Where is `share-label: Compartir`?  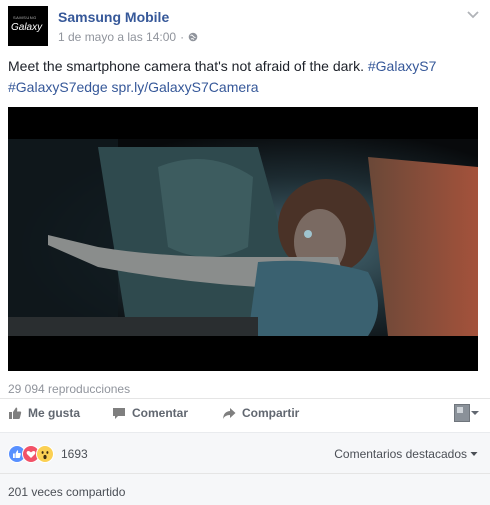
share-label: Compartir is located at coordinates (271, 413).